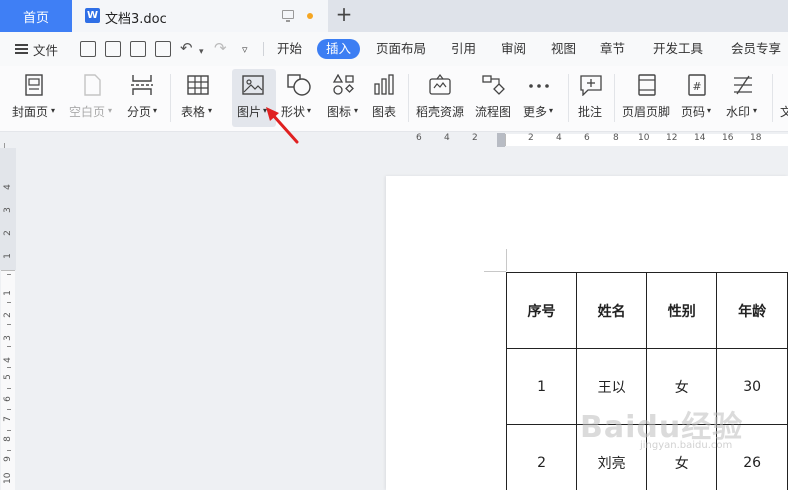 The width and height of the screenshot is (788, 490). What do you see at coordinates (535, 112) in the screenshot?
I see `more-label: 更多` at bounding box center [535, 112].